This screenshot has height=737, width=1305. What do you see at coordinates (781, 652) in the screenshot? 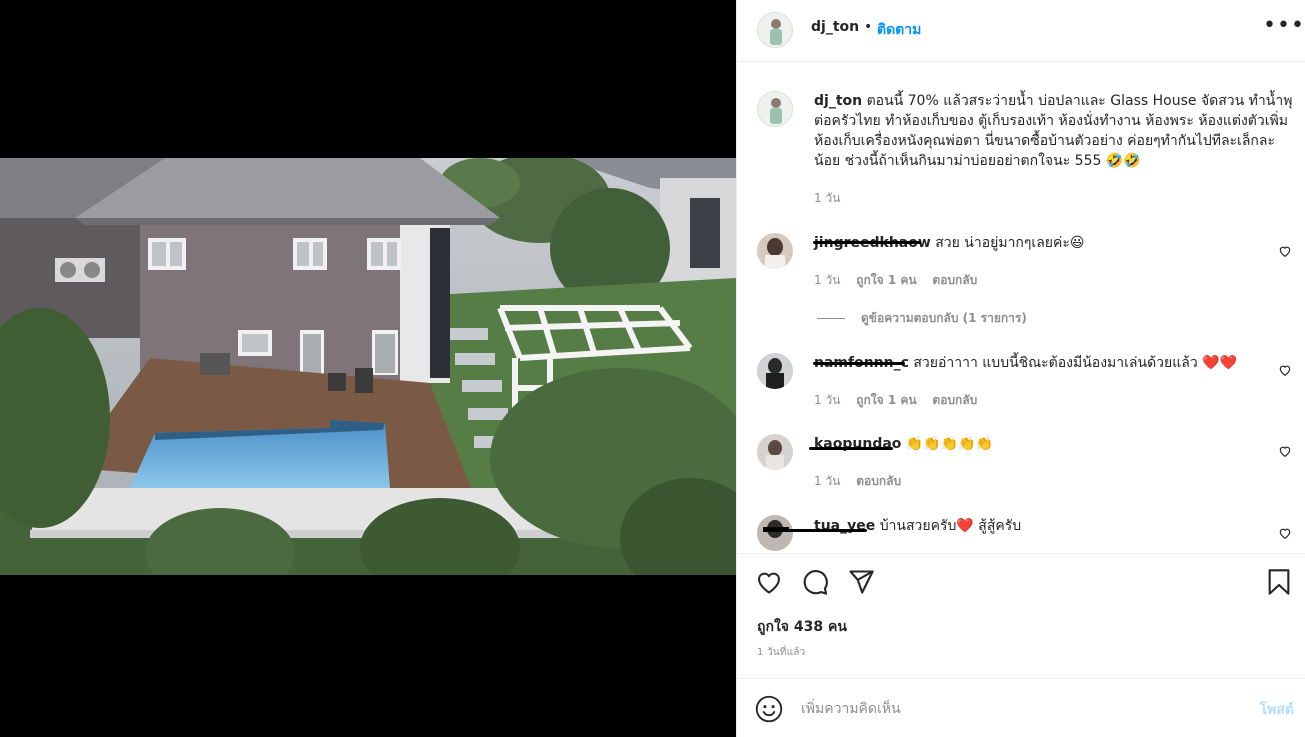
I see `posted-time: 1 วันที่แล้ว` at bounding box center [781, 652].